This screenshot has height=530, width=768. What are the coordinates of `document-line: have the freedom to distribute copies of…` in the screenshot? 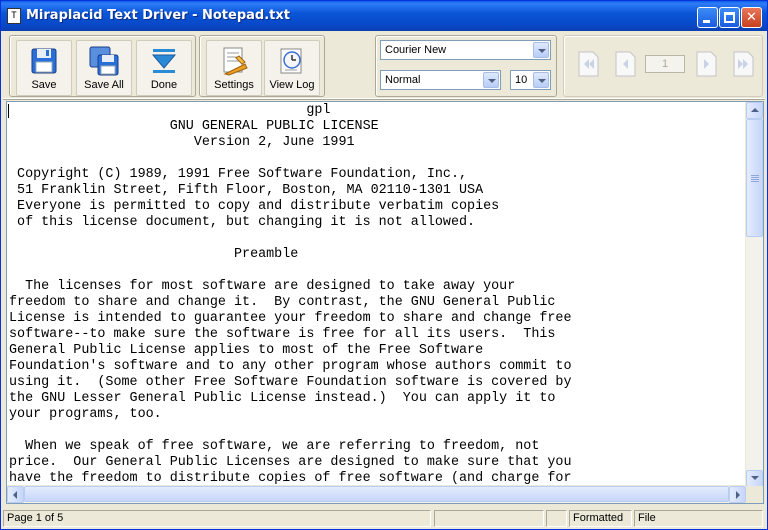 It's located at (290, 478).